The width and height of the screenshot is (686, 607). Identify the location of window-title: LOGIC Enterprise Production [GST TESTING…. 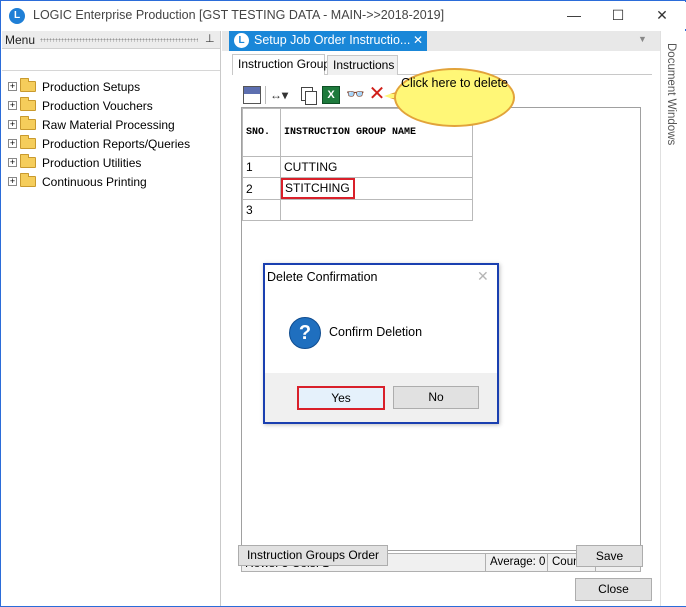
(239, 15).